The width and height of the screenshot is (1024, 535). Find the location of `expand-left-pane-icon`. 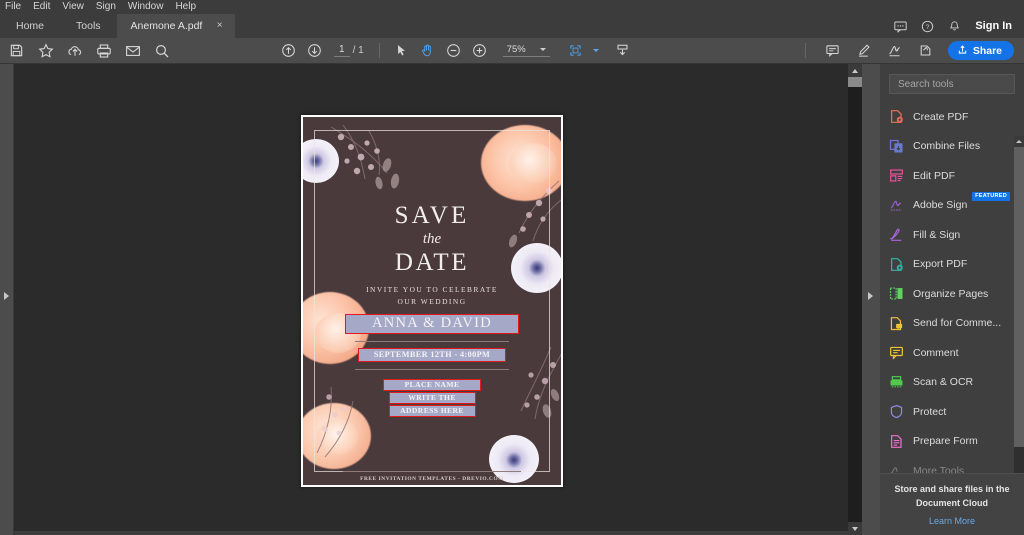

expand-left-pane-icon is located at coordinates (6, 296).